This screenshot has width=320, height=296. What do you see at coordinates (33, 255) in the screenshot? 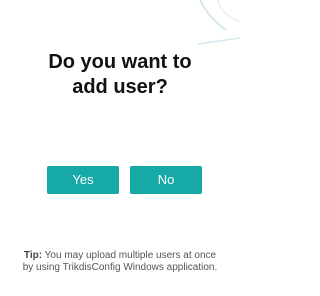
I see `tip-label: Tip:` at bounding box center [33, 255].